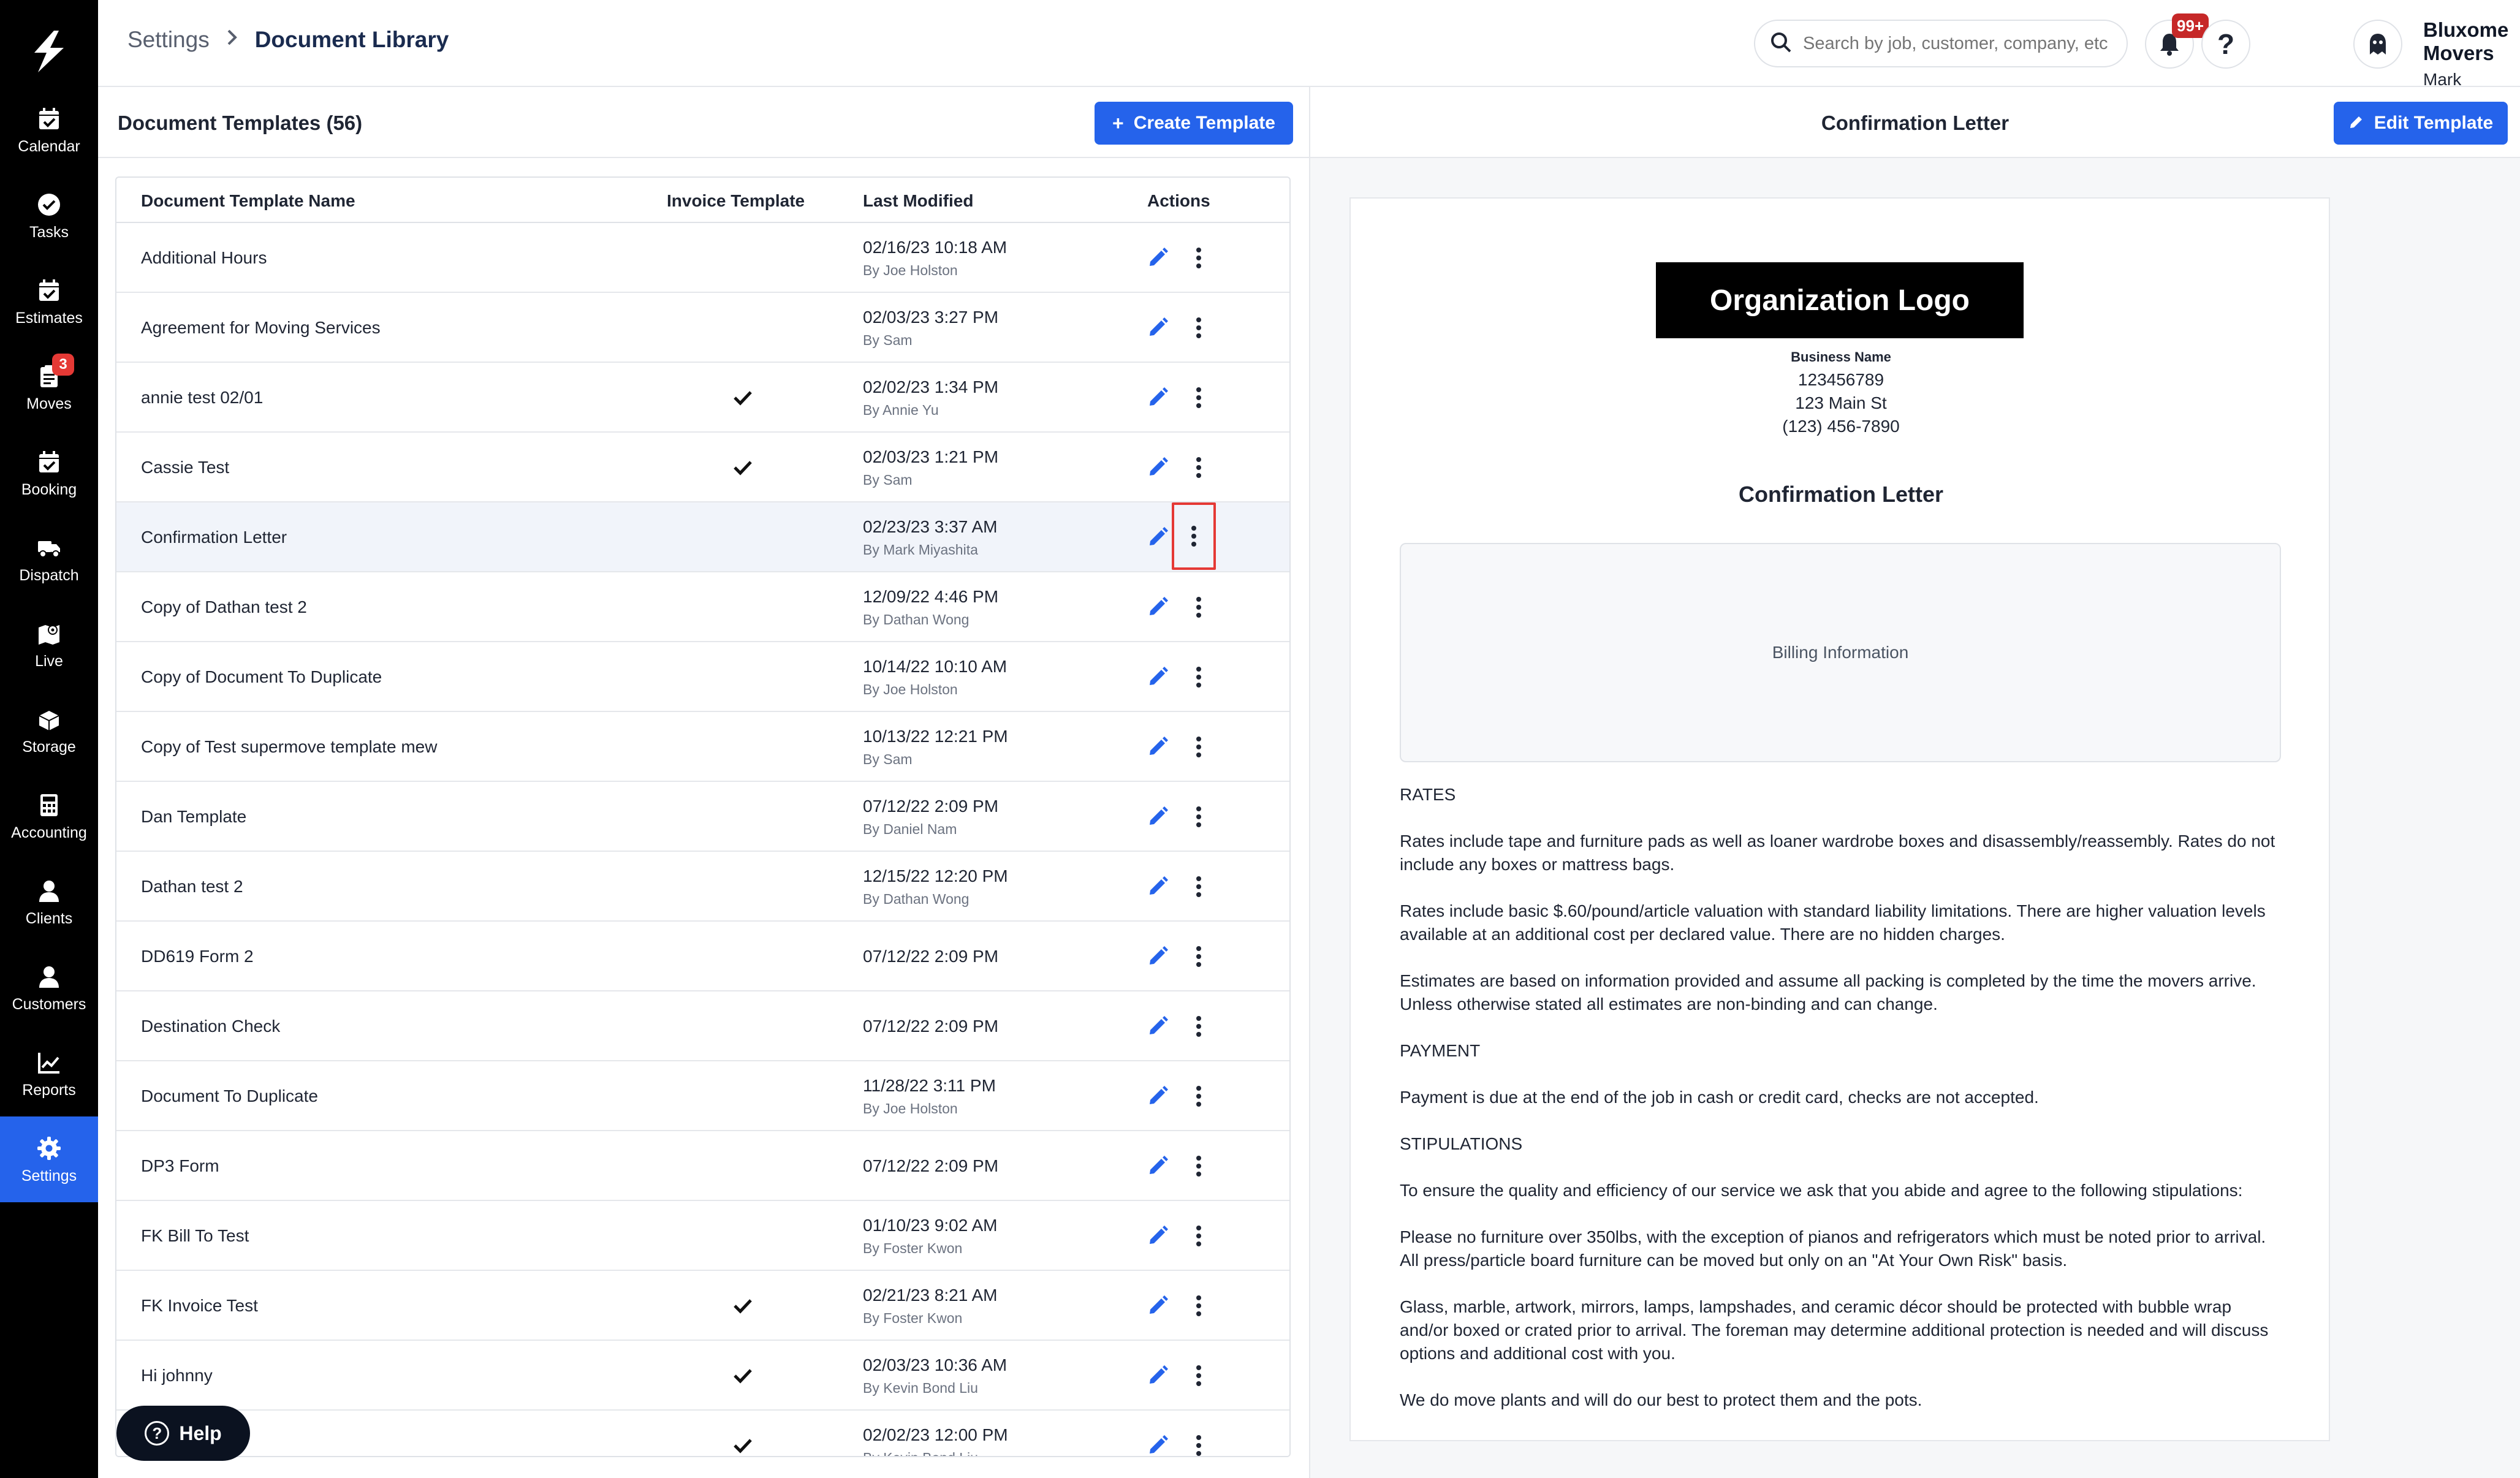  Describe the element at coordinates (210, 1026) in the screenshot. I see `template-name: Destination Check` at that location.